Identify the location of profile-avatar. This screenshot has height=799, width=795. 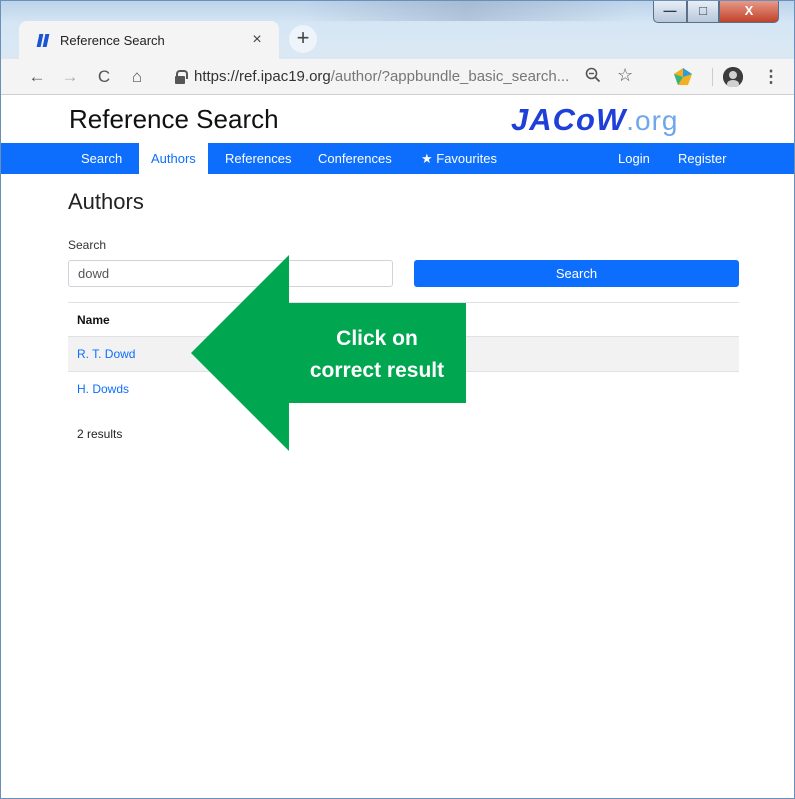
(733, 77).